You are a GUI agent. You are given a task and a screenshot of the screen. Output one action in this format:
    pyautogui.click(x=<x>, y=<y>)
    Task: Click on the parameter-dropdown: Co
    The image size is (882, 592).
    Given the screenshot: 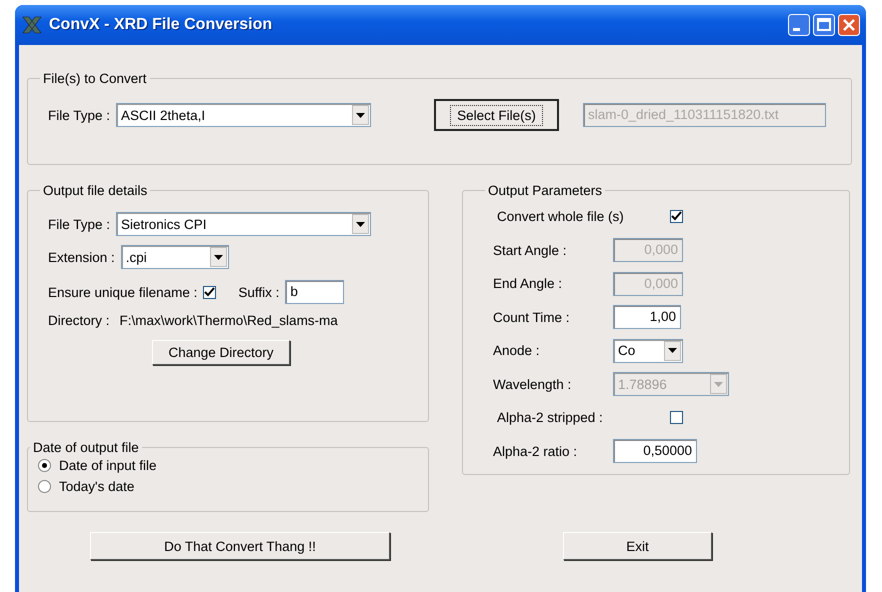 What is the action you would take?
    pyautogui.click(x=648, y=350)
    